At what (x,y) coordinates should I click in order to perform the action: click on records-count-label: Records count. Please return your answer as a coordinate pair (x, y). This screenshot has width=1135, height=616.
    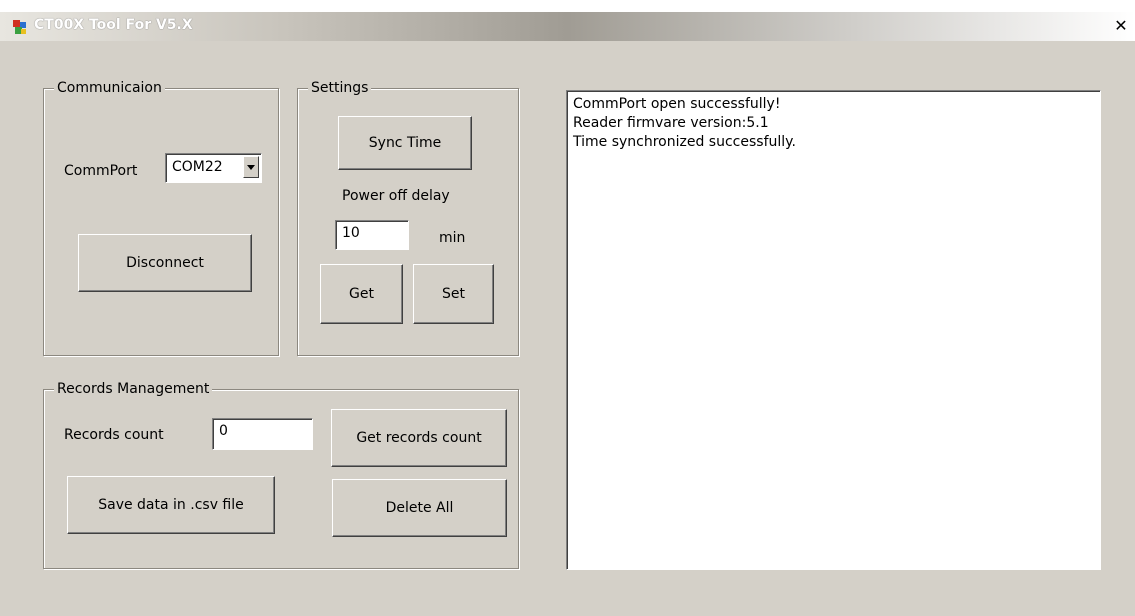
    Looking at the image, I should click on (114, 435).